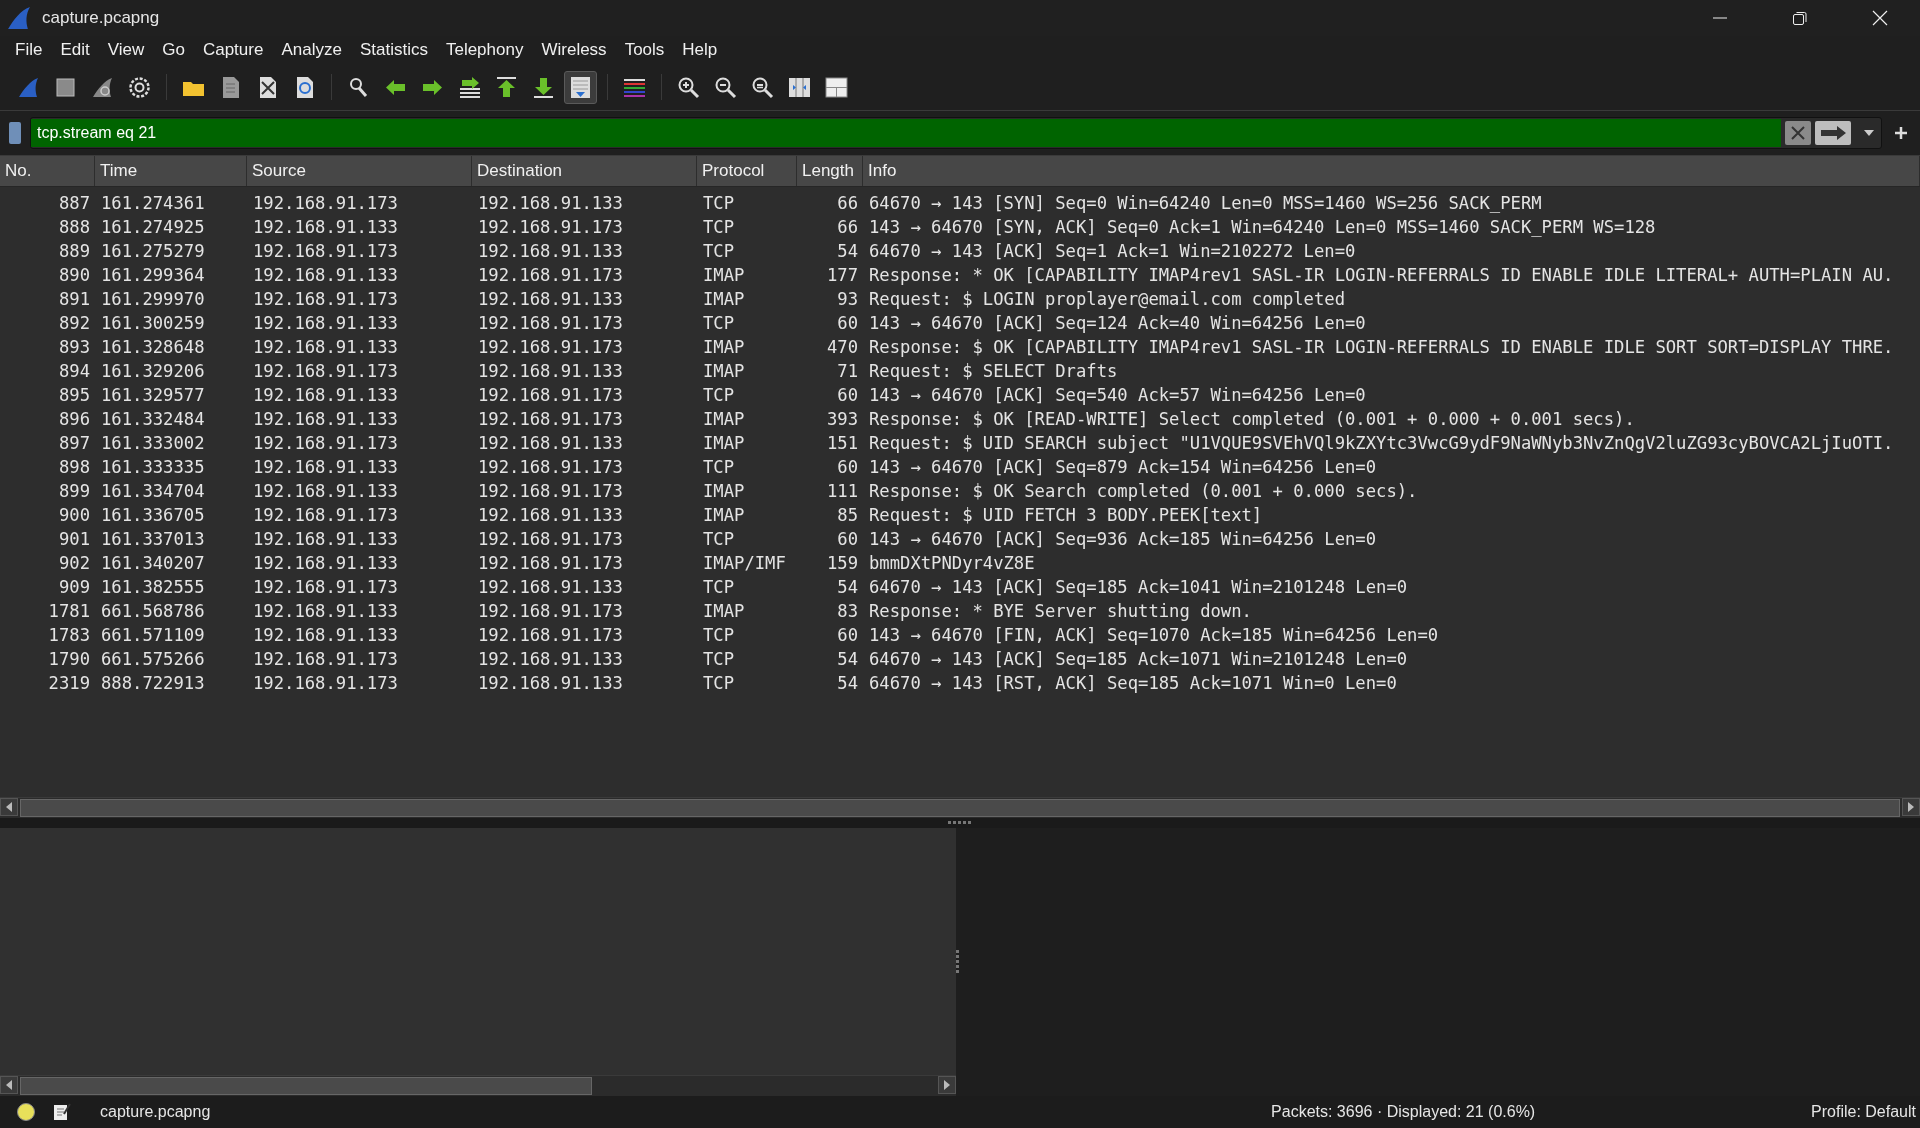 The height and width of the screenshot is (1128, 1920). I want to click on edit-note-icon, so click(62, 1112).